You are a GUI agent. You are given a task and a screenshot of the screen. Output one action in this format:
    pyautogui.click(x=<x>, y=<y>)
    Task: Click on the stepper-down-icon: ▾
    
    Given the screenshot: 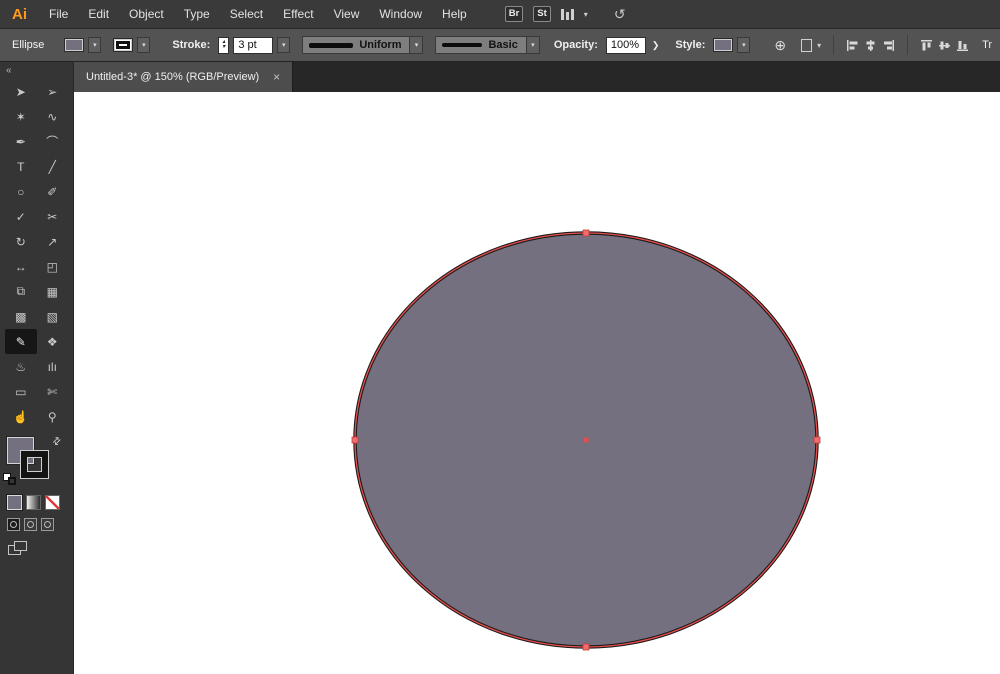 What is the action you would take?
    pyautogui.click(x=223, y=47)
    